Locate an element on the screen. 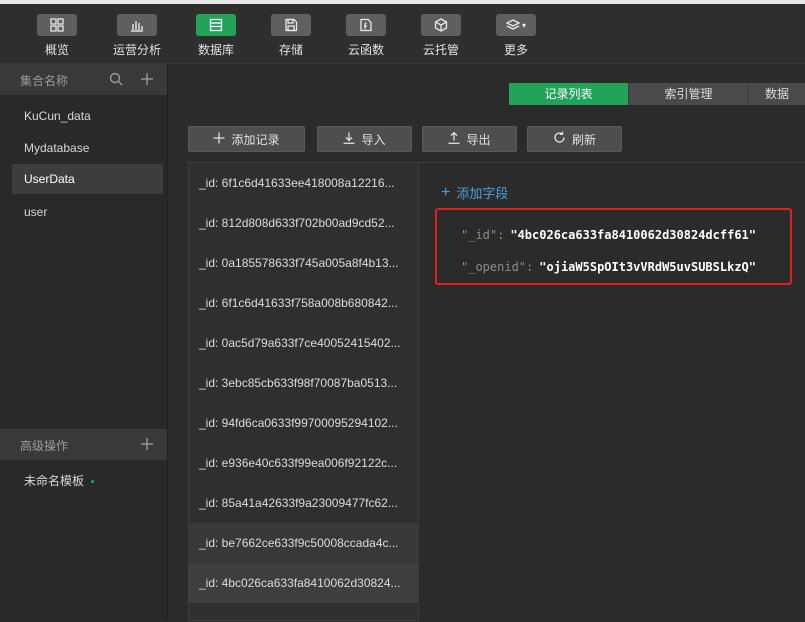  field-value: "4bc026ca633fa8410062d30824dcff61" is located at coordinates (633, 235).